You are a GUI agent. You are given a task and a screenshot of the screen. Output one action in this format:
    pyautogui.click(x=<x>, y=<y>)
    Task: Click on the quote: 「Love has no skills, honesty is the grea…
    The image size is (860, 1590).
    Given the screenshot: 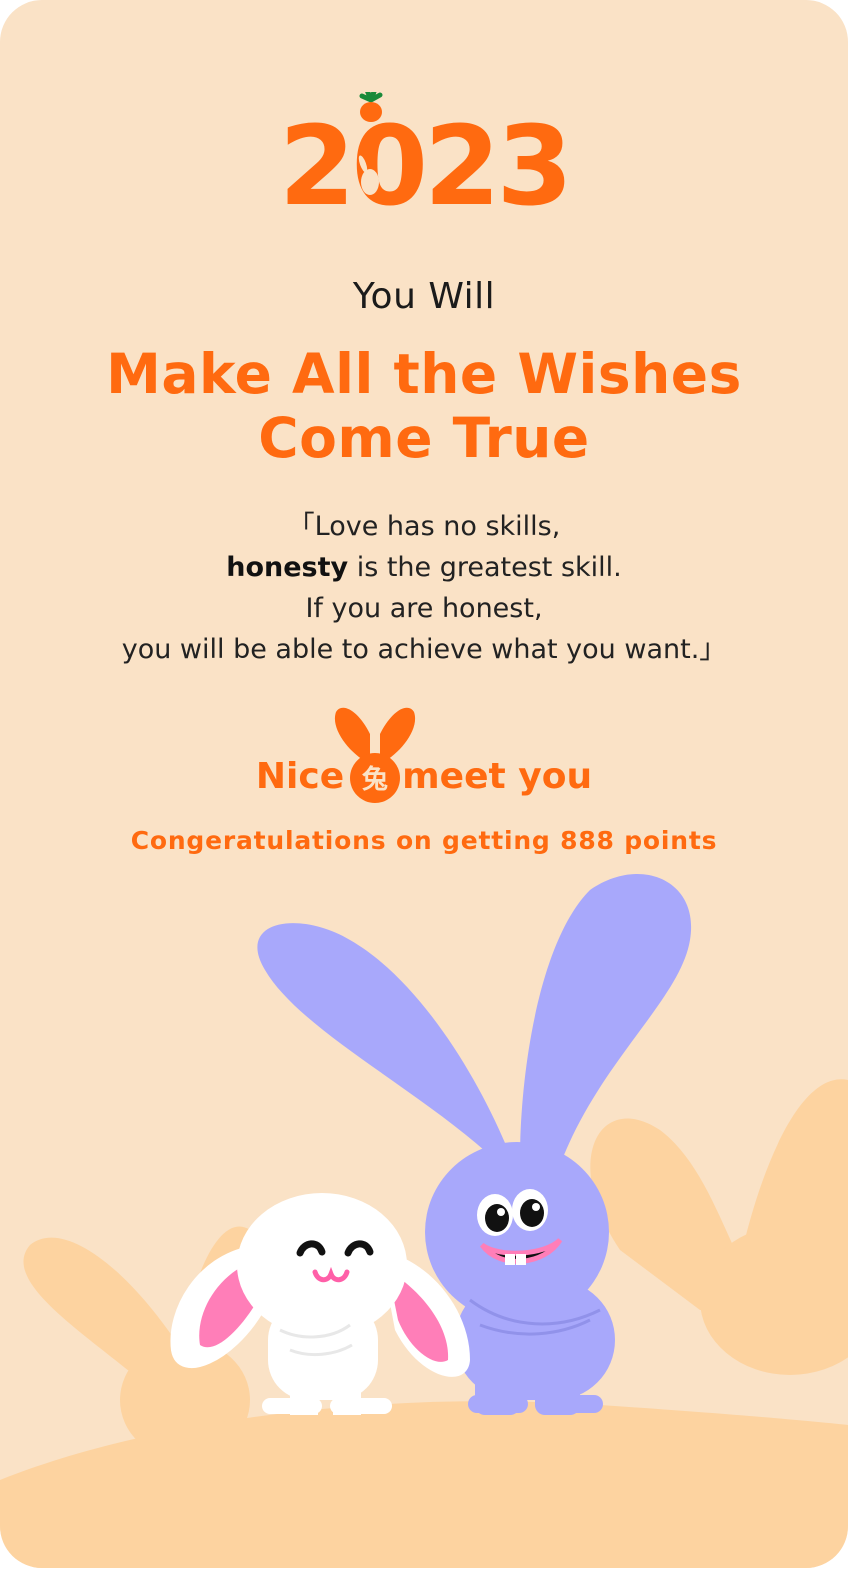 What is the action you would take?
    pyautogui.click(x=424, y=588)
    